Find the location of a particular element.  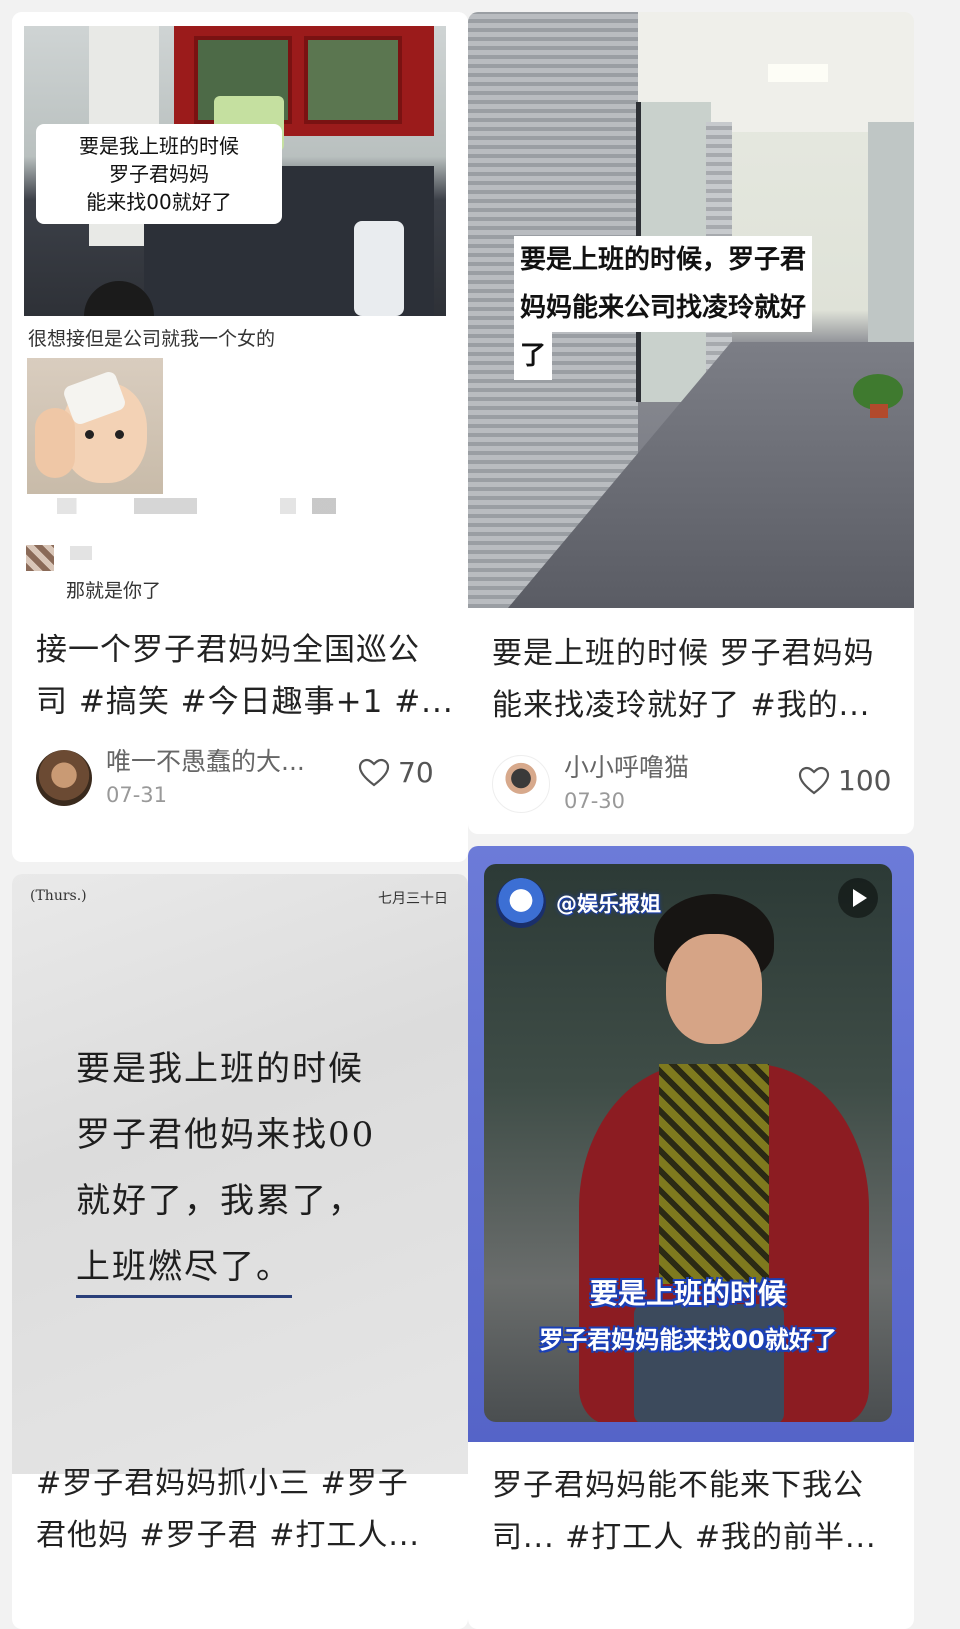

like-button: 70 is located at coordinates (396, 772).